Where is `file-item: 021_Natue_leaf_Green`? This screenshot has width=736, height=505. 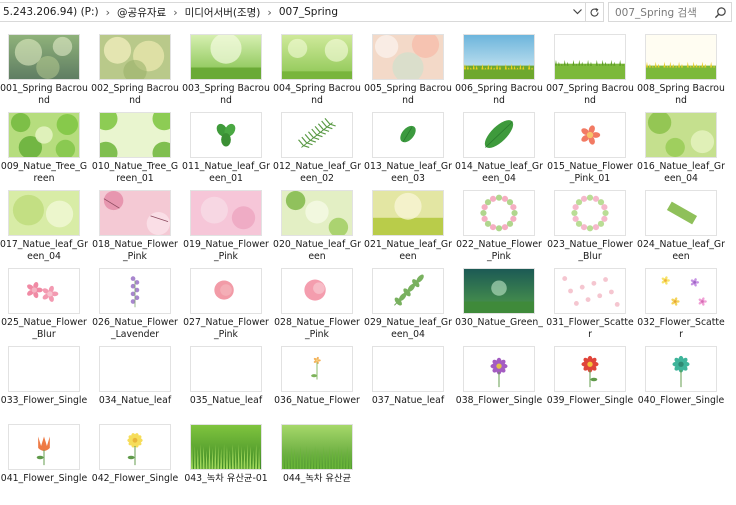 file-item: 021_Natue_leaf_Green is located at coordinates (408, 224).